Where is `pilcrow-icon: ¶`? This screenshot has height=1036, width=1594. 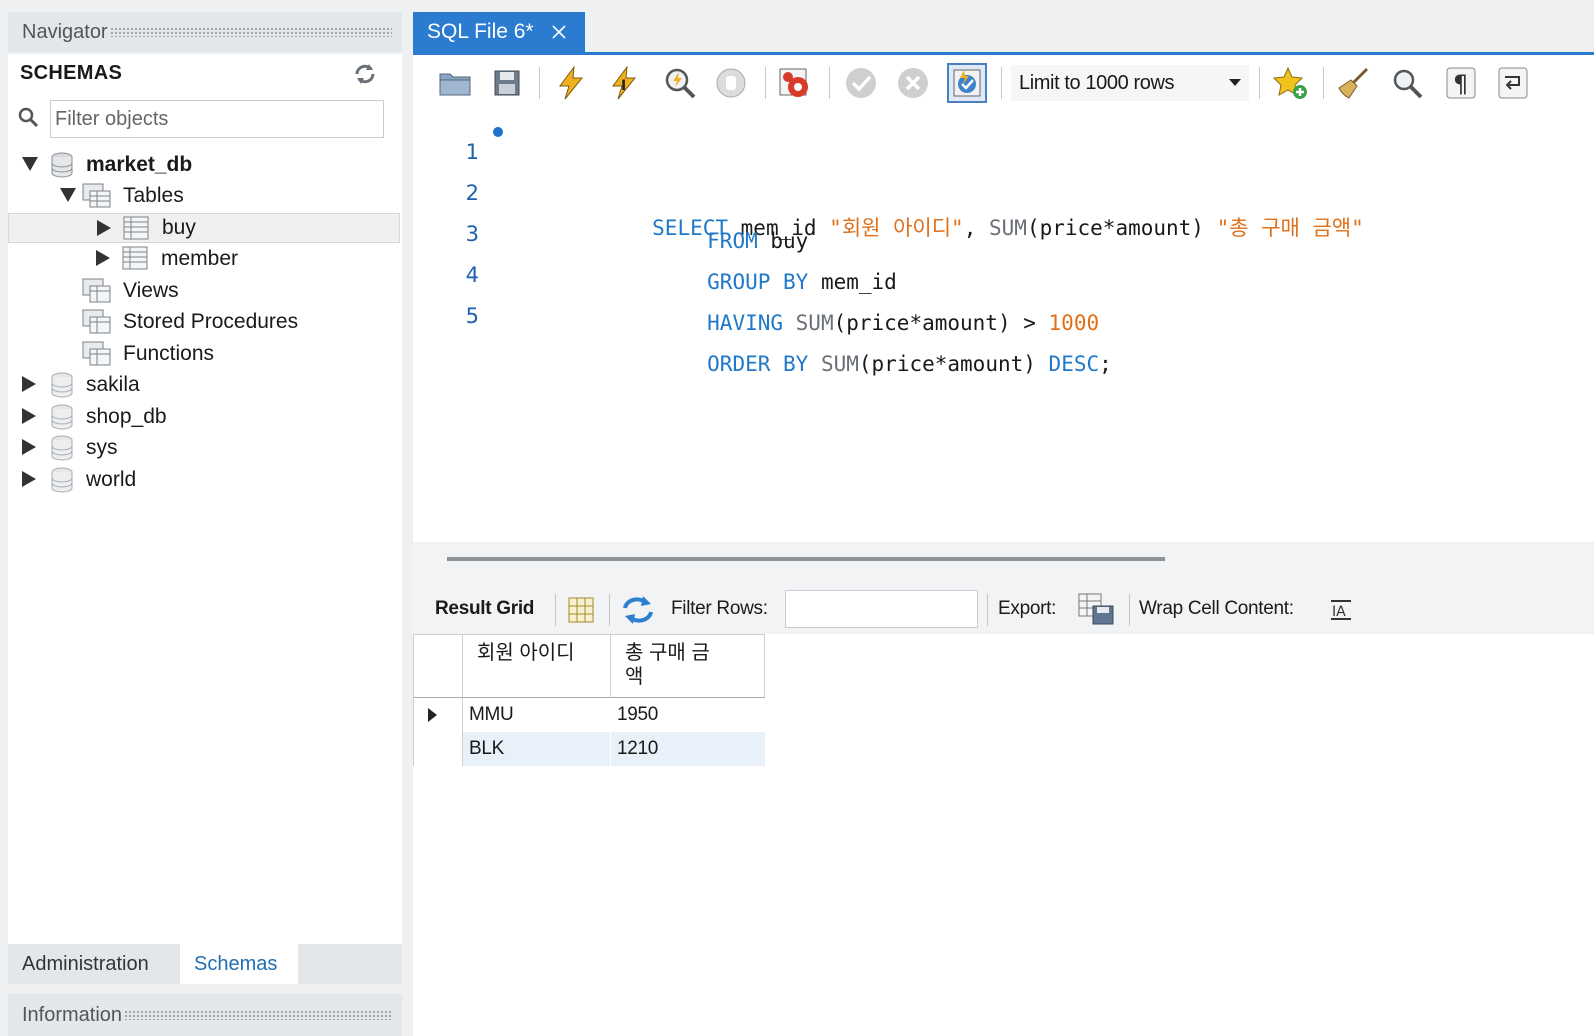 pilcrow-icon: ¶ is located at coordinates (1461, 83).